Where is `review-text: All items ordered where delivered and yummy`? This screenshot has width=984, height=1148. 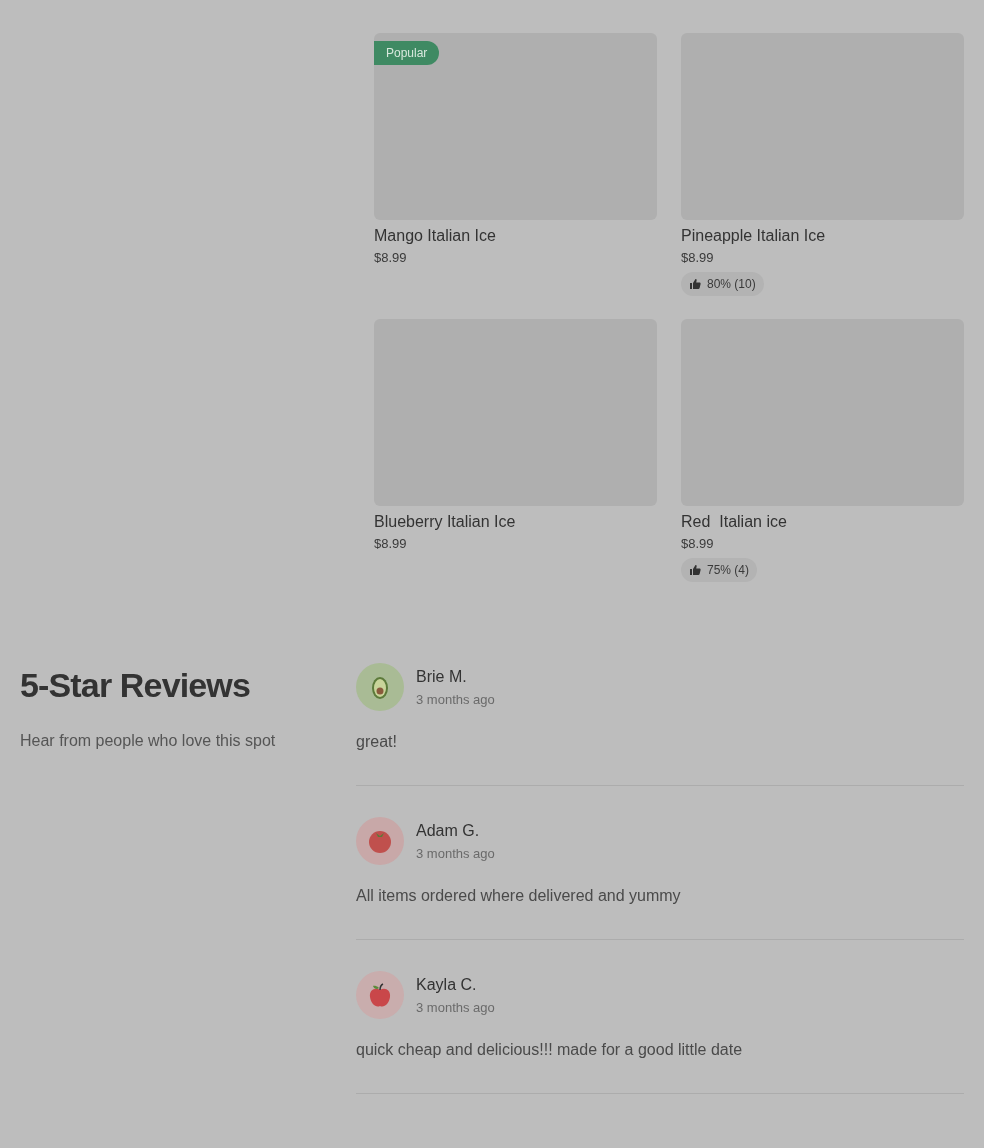
review-text: All items ordered where delivered and yummy is located at coordinates (519, 896).